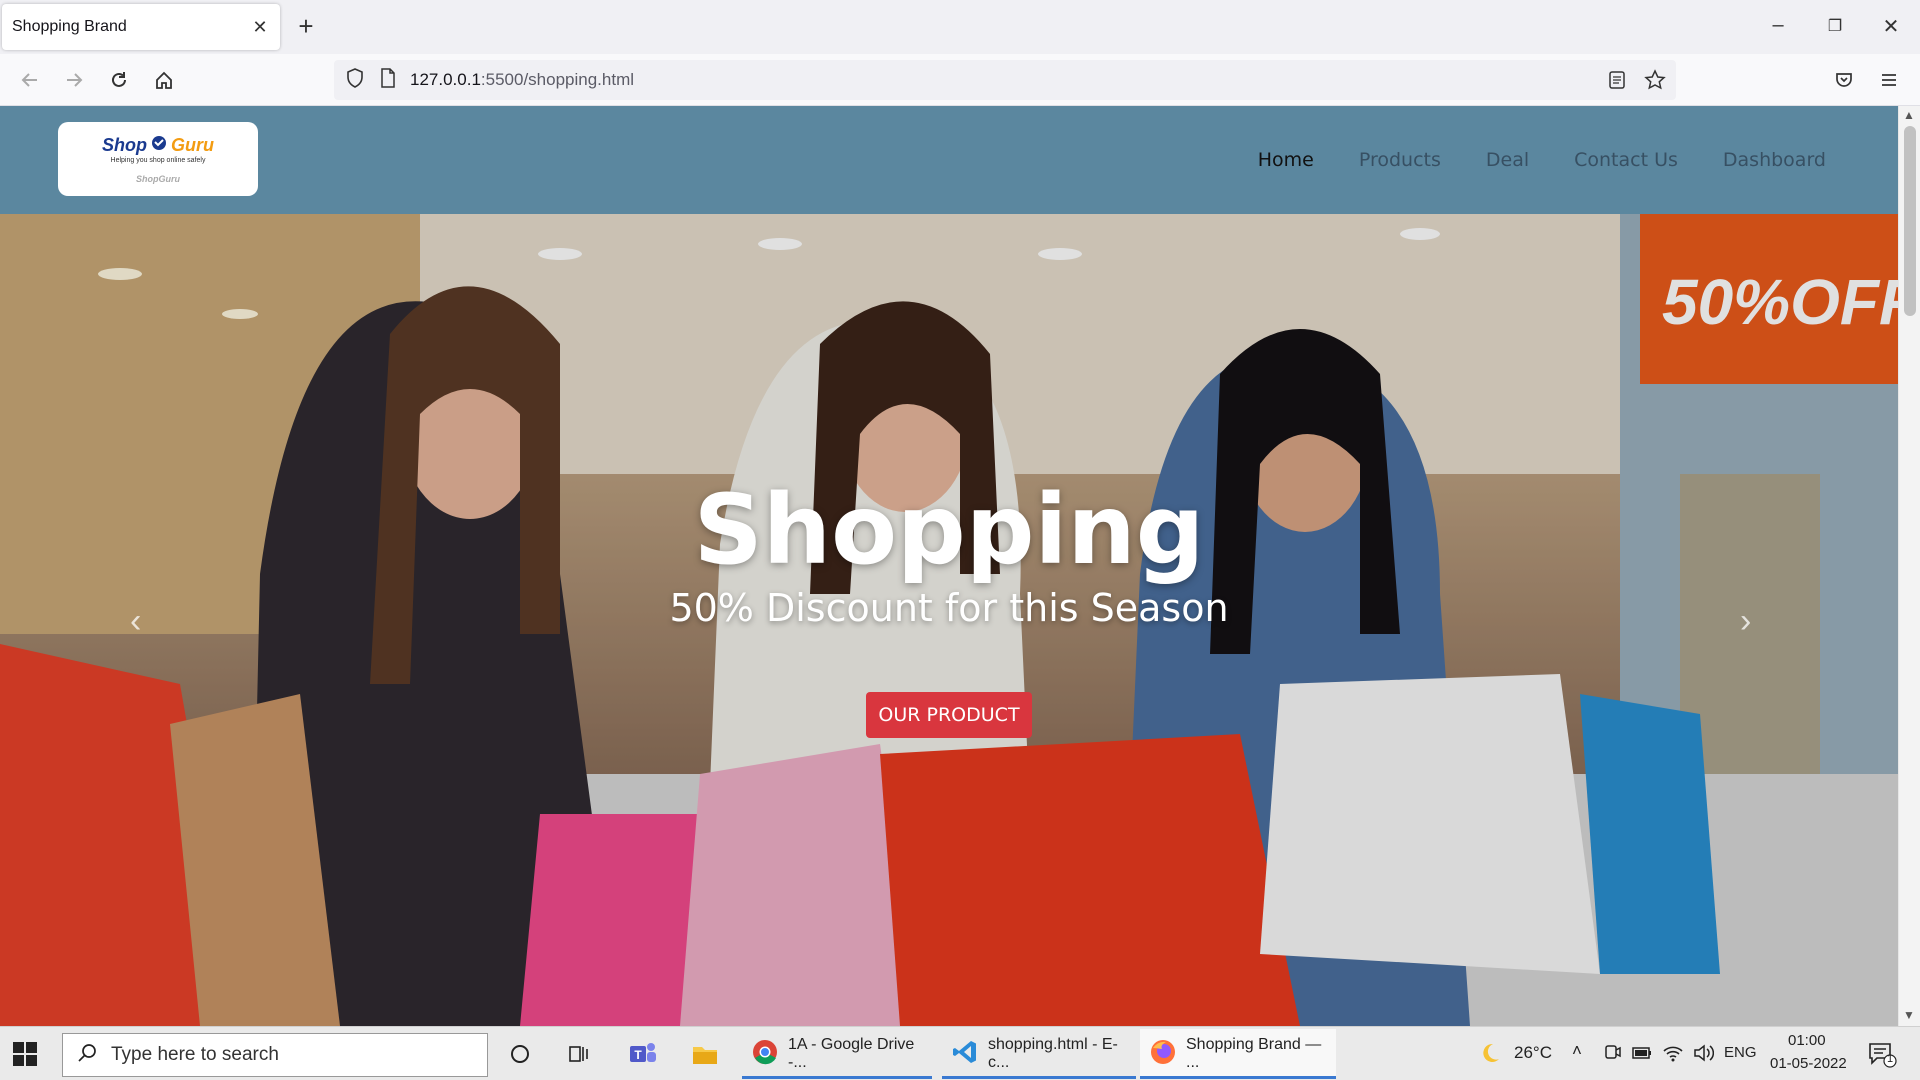  What do you see at coordinates (445, 79) in the screenshot?
I see `url-host: 127.0.0.1` at bounding box center [445, 79].